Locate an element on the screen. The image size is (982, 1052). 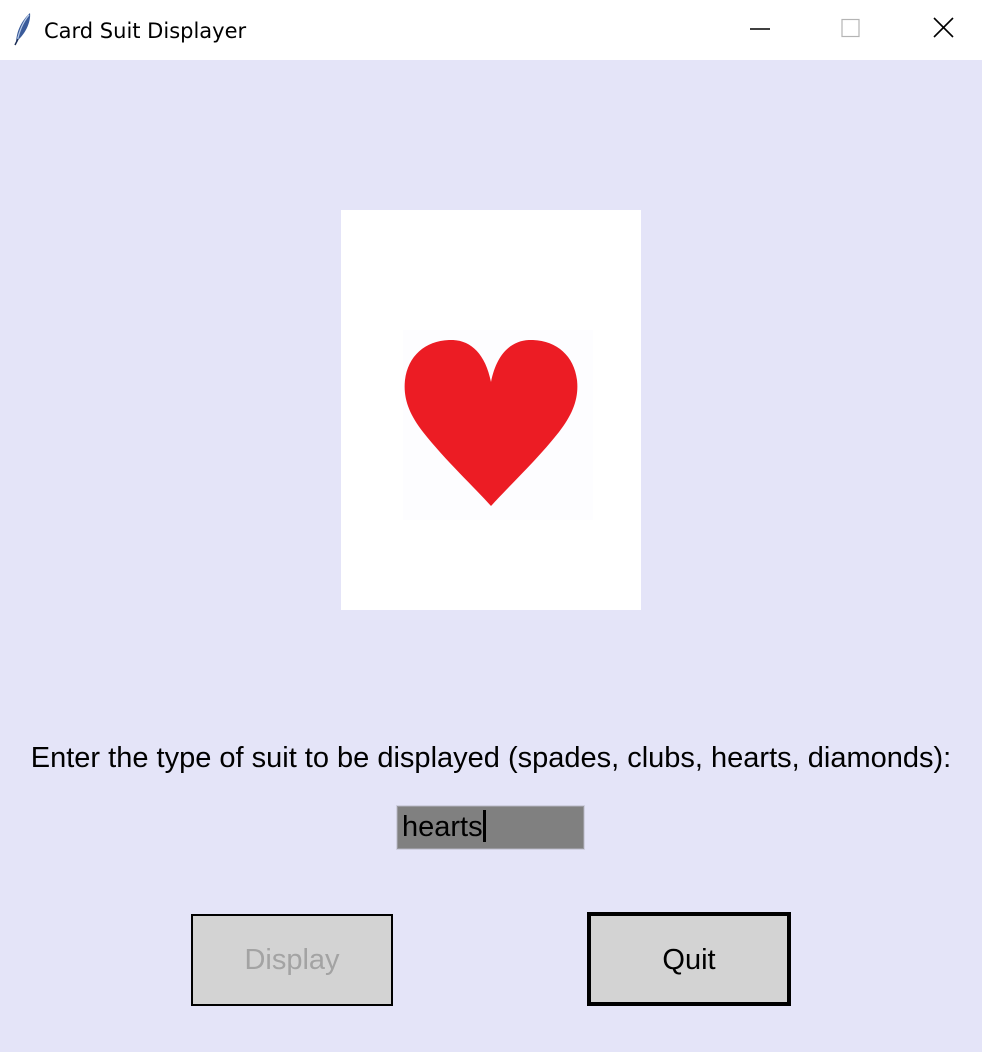
close-button is located at coordinates (939, 29).